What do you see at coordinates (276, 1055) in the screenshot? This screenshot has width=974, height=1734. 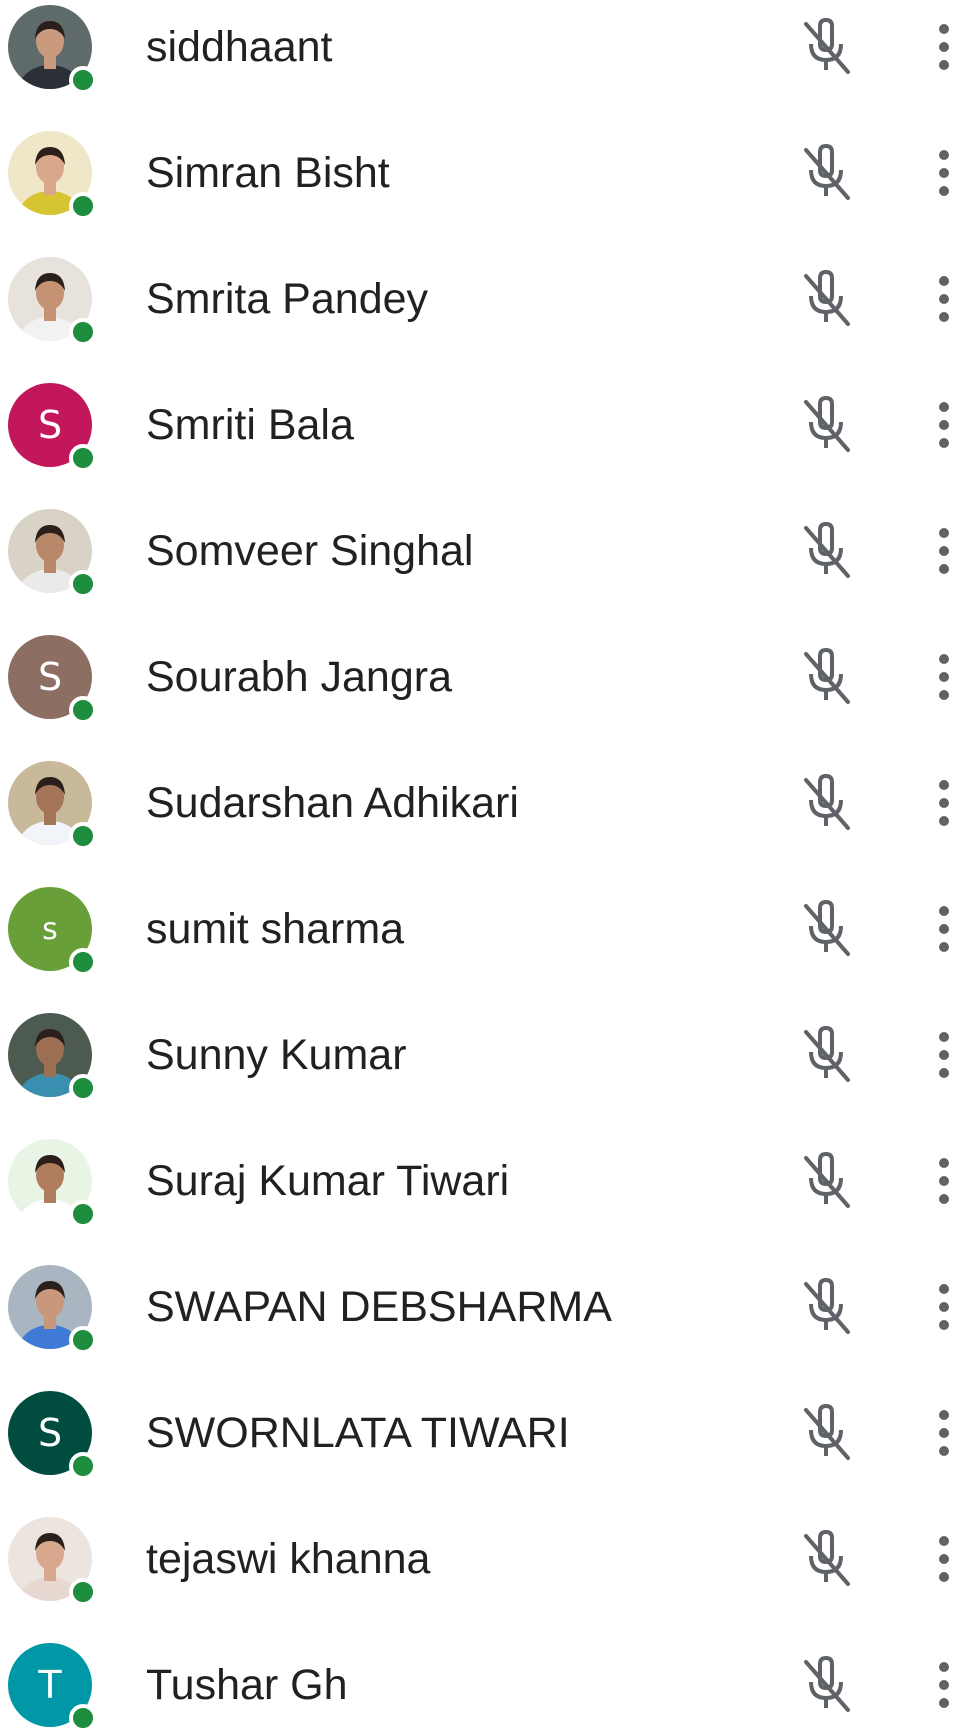 I see `participant-name: Sunny Kumar` at bounding box center [276, 1055].